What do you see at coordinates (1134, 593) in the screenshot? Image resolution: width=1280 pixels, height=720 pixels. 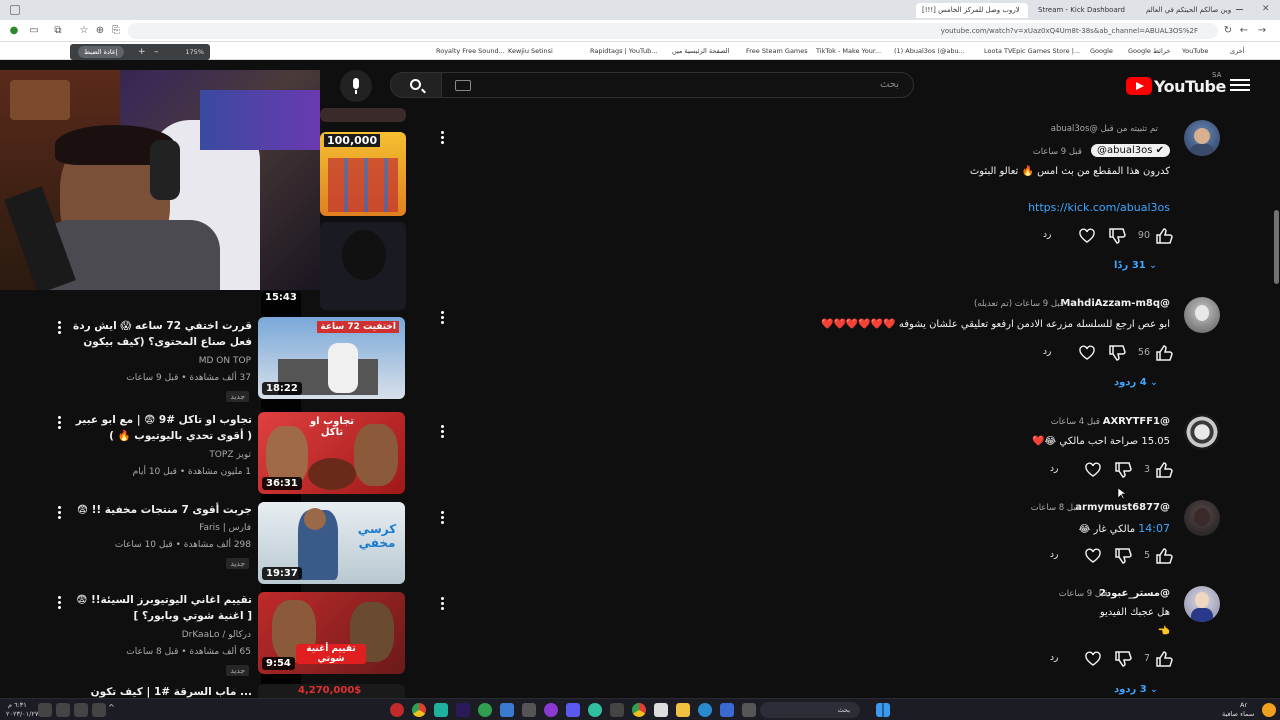 I see `comment-author: @مستر_عبود2` at bounding box center [1134, 593].